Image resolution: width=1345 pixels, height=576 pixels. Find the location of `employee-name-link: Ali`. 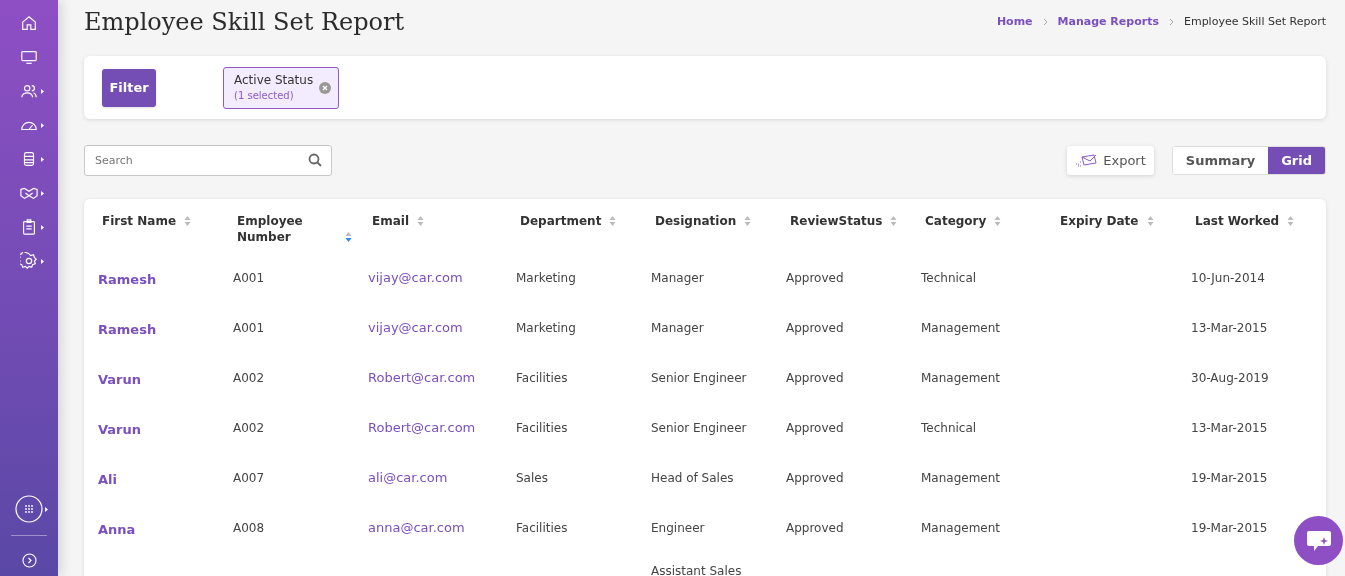

employee-name-link: Ali is located at coordinates (107, 480).